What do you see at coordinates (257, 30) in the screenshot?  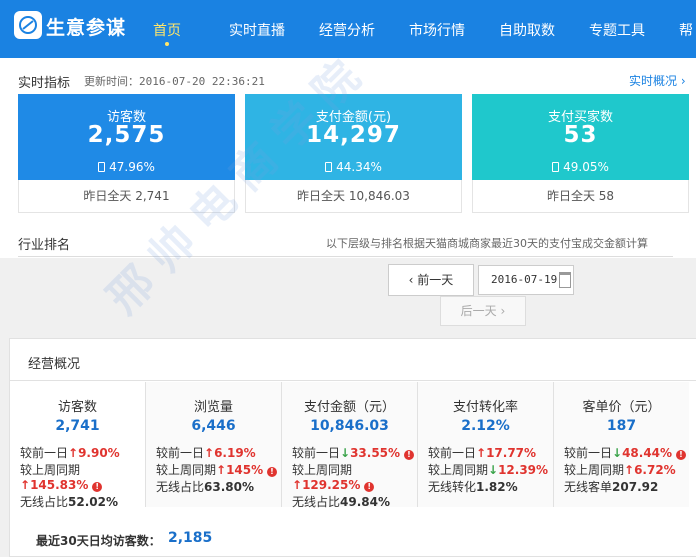 I see `nav-live: 实时直播` at bounding box center [257, 30].